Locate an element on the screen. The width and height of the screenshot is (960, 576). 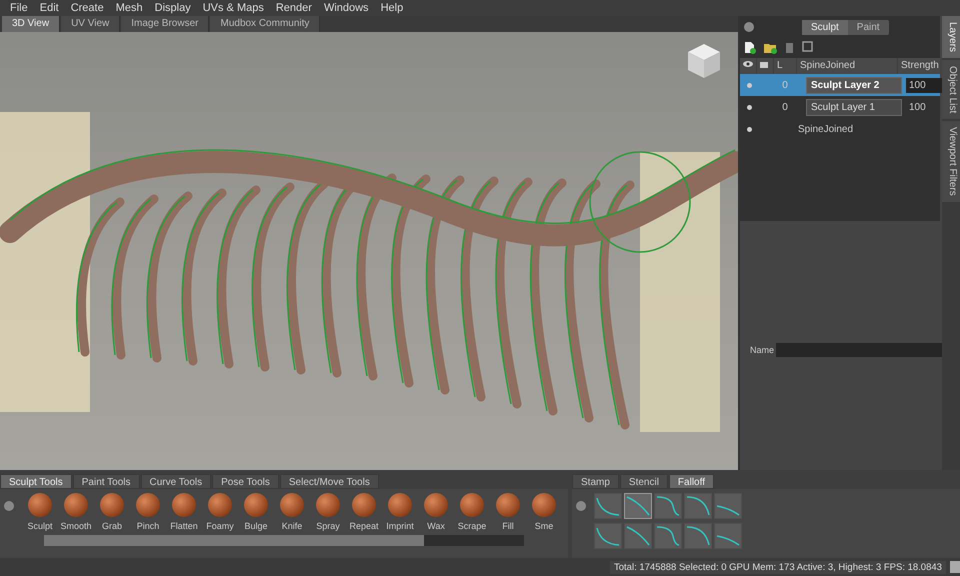
column-header: L is located at coordinates (785, 66).